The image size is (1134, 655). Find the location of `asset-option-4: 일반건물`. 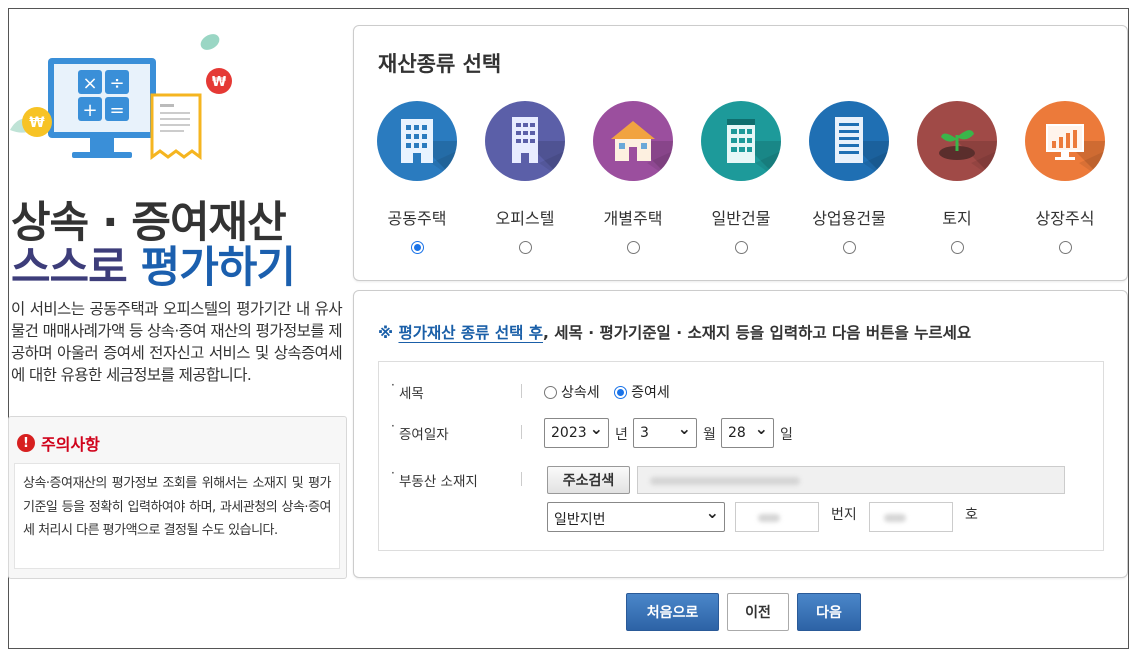

asset-option-4: 일반건물 is located at coordinates (741, 177).